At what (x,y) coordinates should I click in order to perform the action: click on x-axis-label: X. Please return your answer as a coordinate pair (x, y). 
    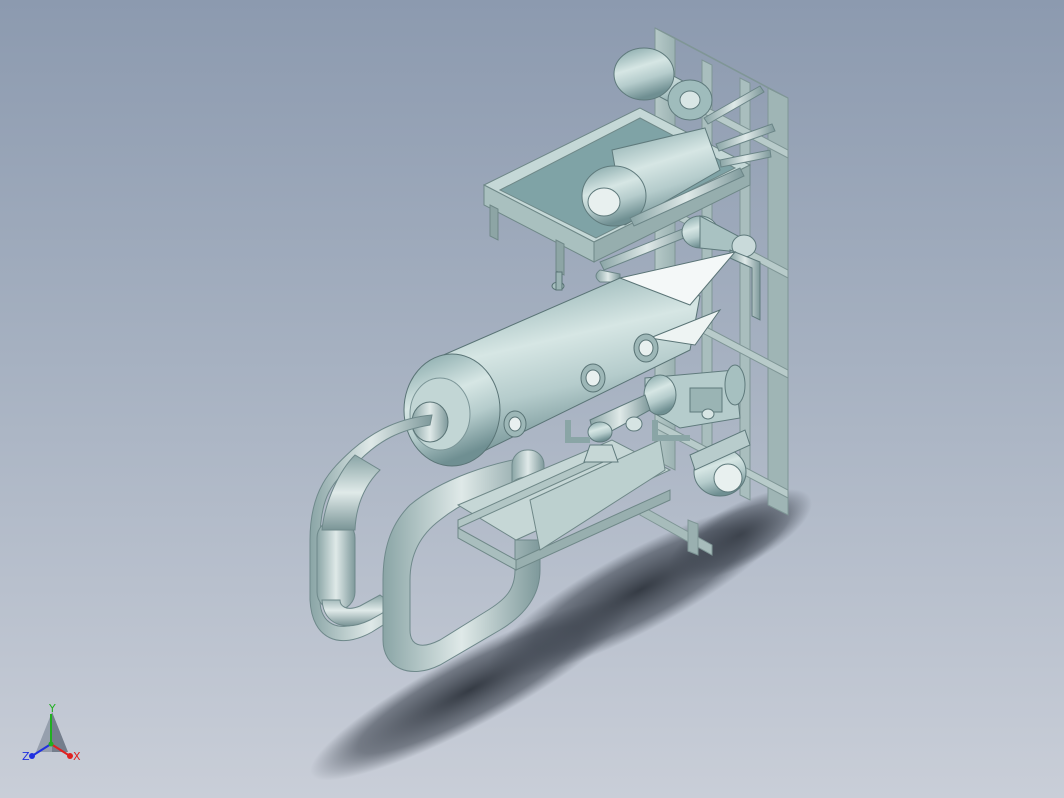
    Looking at the image, I should click on (77, 756).